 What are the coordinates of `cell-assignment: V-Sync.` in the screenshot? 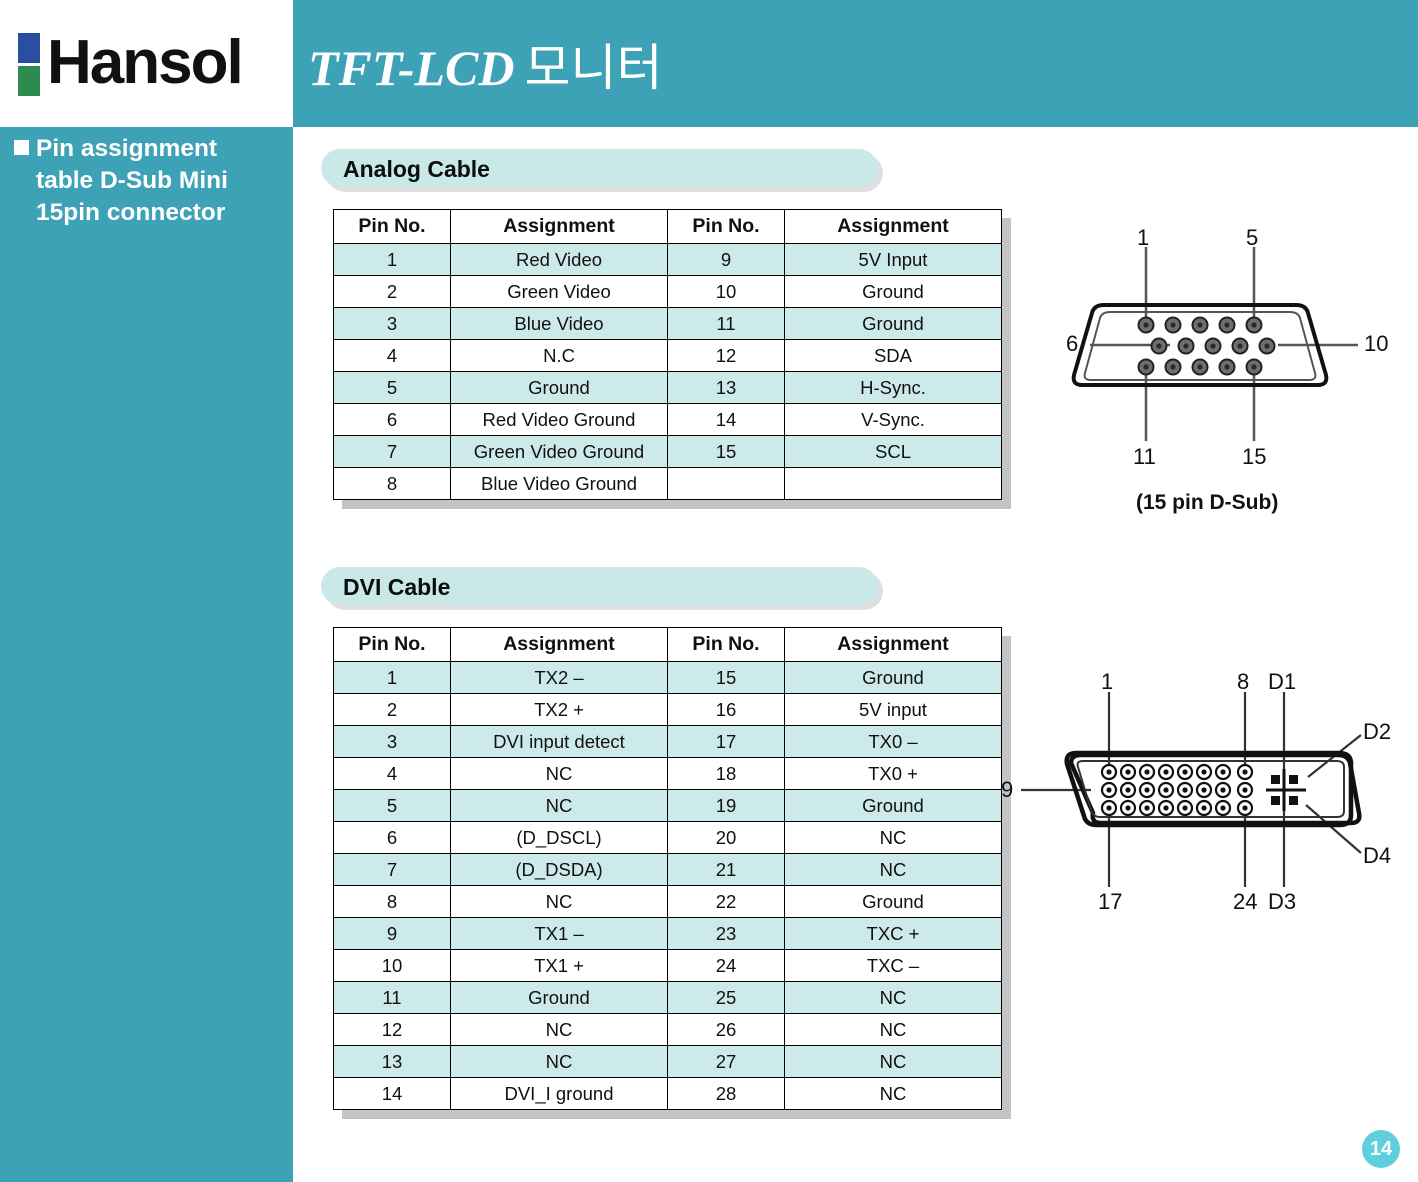 It's located at (893, 419).